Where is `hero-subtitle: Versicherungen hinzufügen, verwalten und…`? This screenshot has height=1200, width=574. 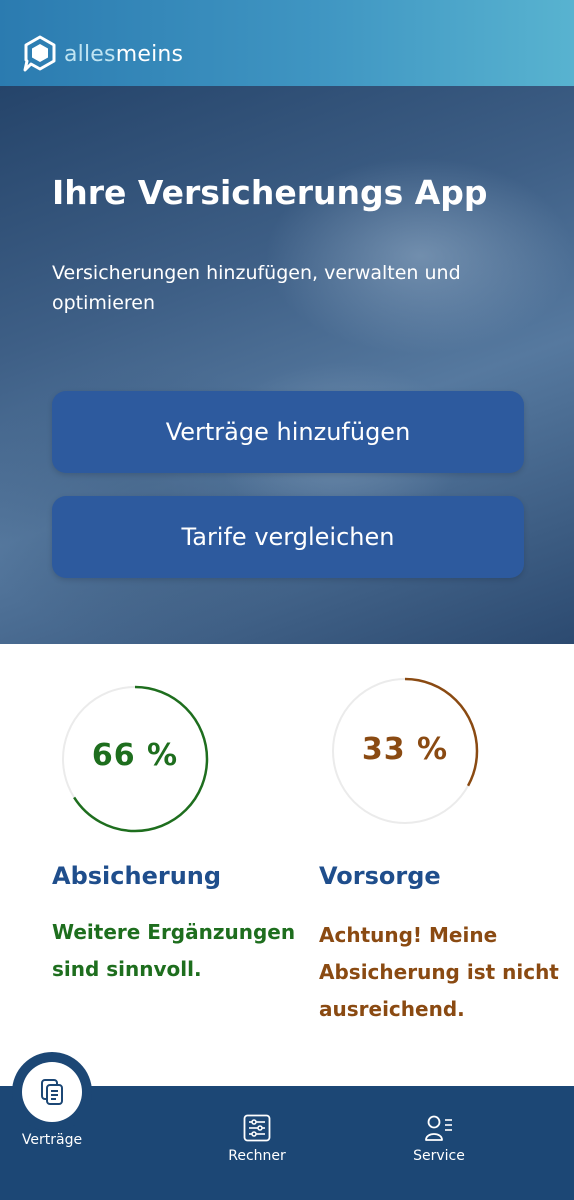
hero-subtitle: Versicherungen hinzufügen, verwalten und… is located at coordinates (256, 288).